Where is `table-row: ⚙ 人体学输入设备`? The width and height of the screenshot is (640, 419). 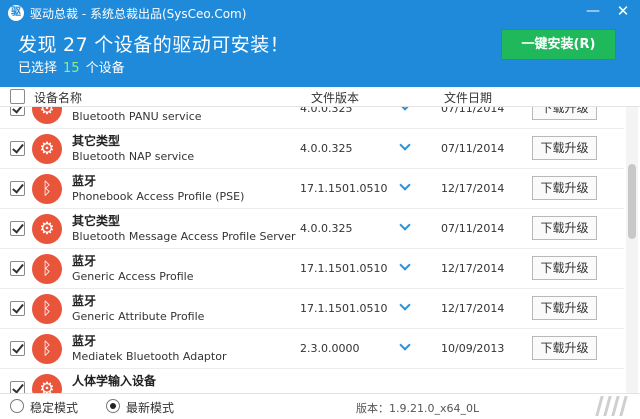 table-row: ⚙ 人体学输入设备 is located at coordinates (312, 381).